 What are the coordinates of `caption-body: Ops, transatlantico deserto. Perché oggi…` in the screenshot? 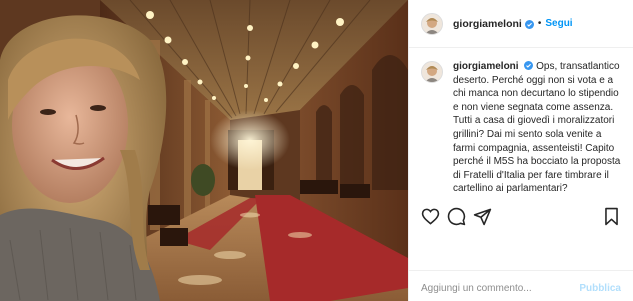 It's located at (537, 128).